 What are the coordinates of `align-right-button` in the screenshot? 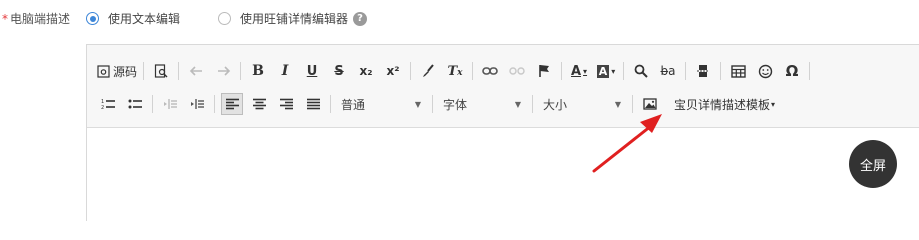 It's located at (286, 104).